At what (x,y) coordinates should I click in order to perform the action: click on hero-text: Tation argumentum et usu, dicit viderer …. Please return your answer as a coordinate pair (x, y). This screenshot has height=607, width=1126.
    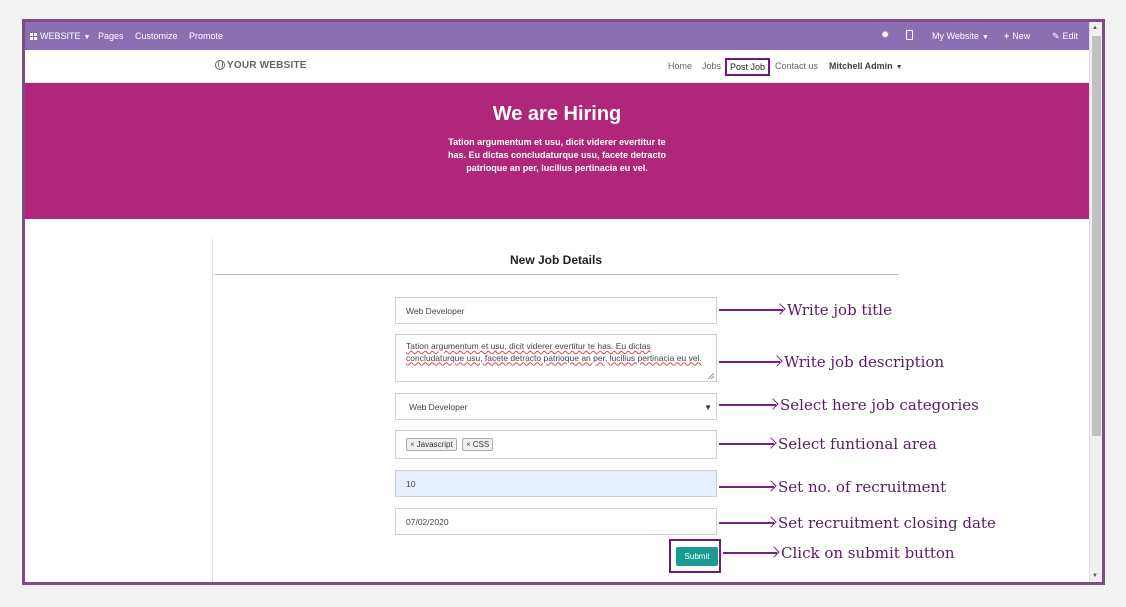
    Looking at the image, I should click on (557, 155).